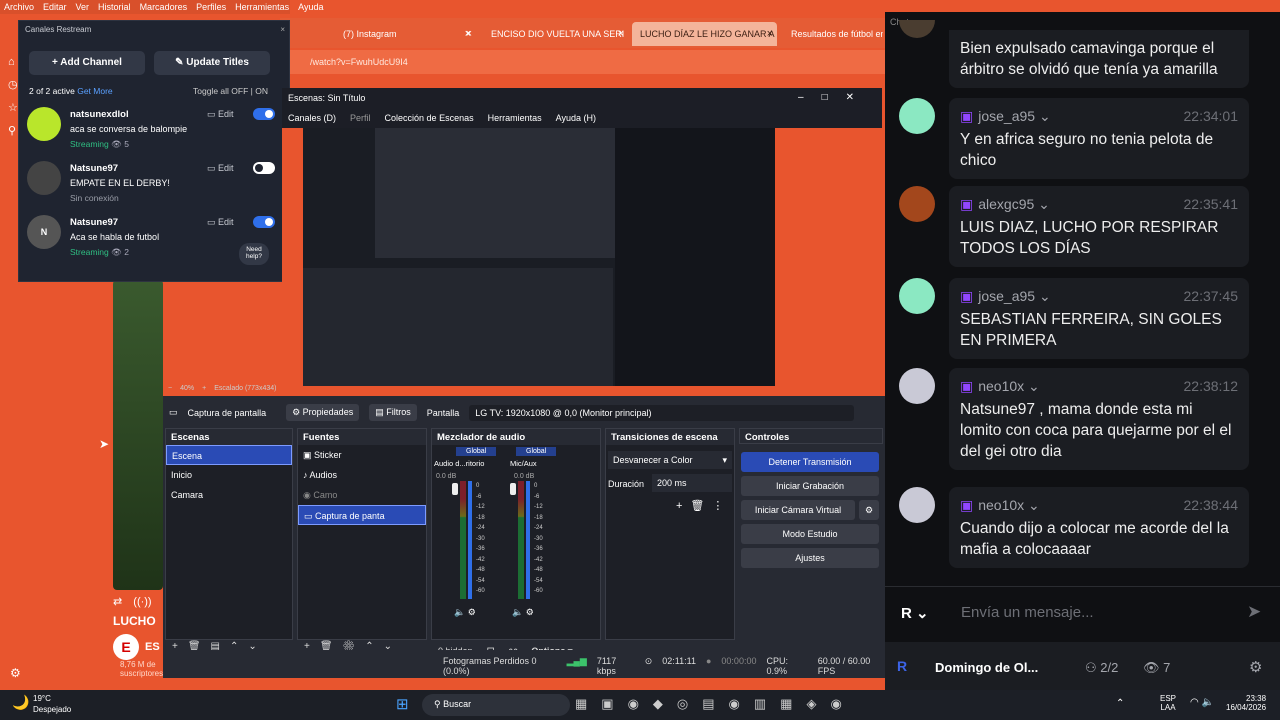  What do you see at coordinates (715, 704) in the screenshot?
I see `taskbar-apps: ▦▣◉◆◎▤◉▥▦◈◉` at bounding box center [715, 704].